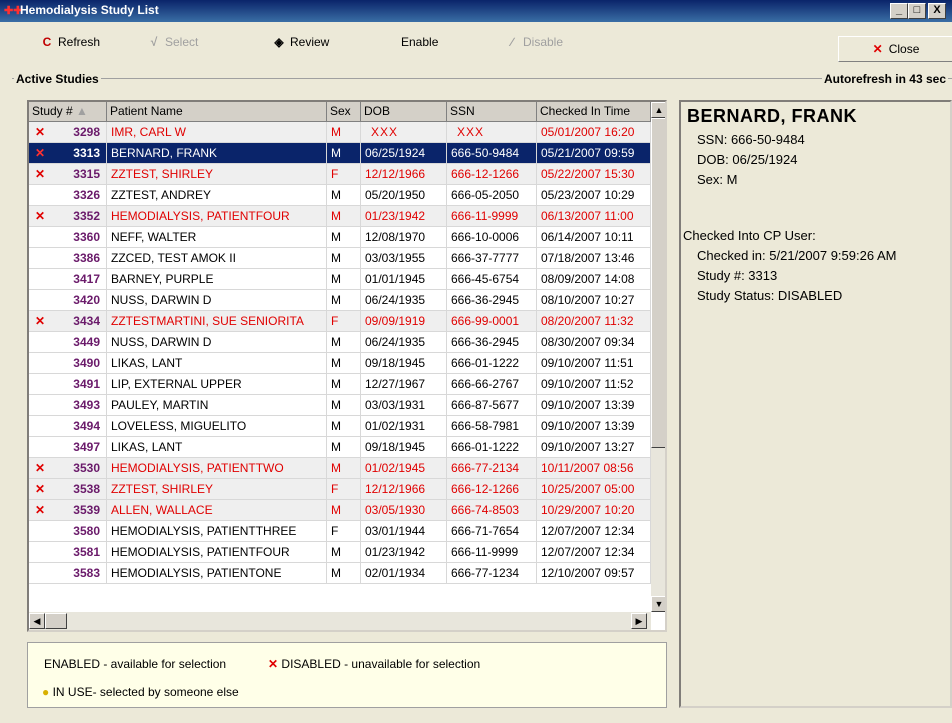  What do you see at coordinates (344, 112) in the screenshot?
I see `column-header-sex: Sex` at bounding box center [344, 112].